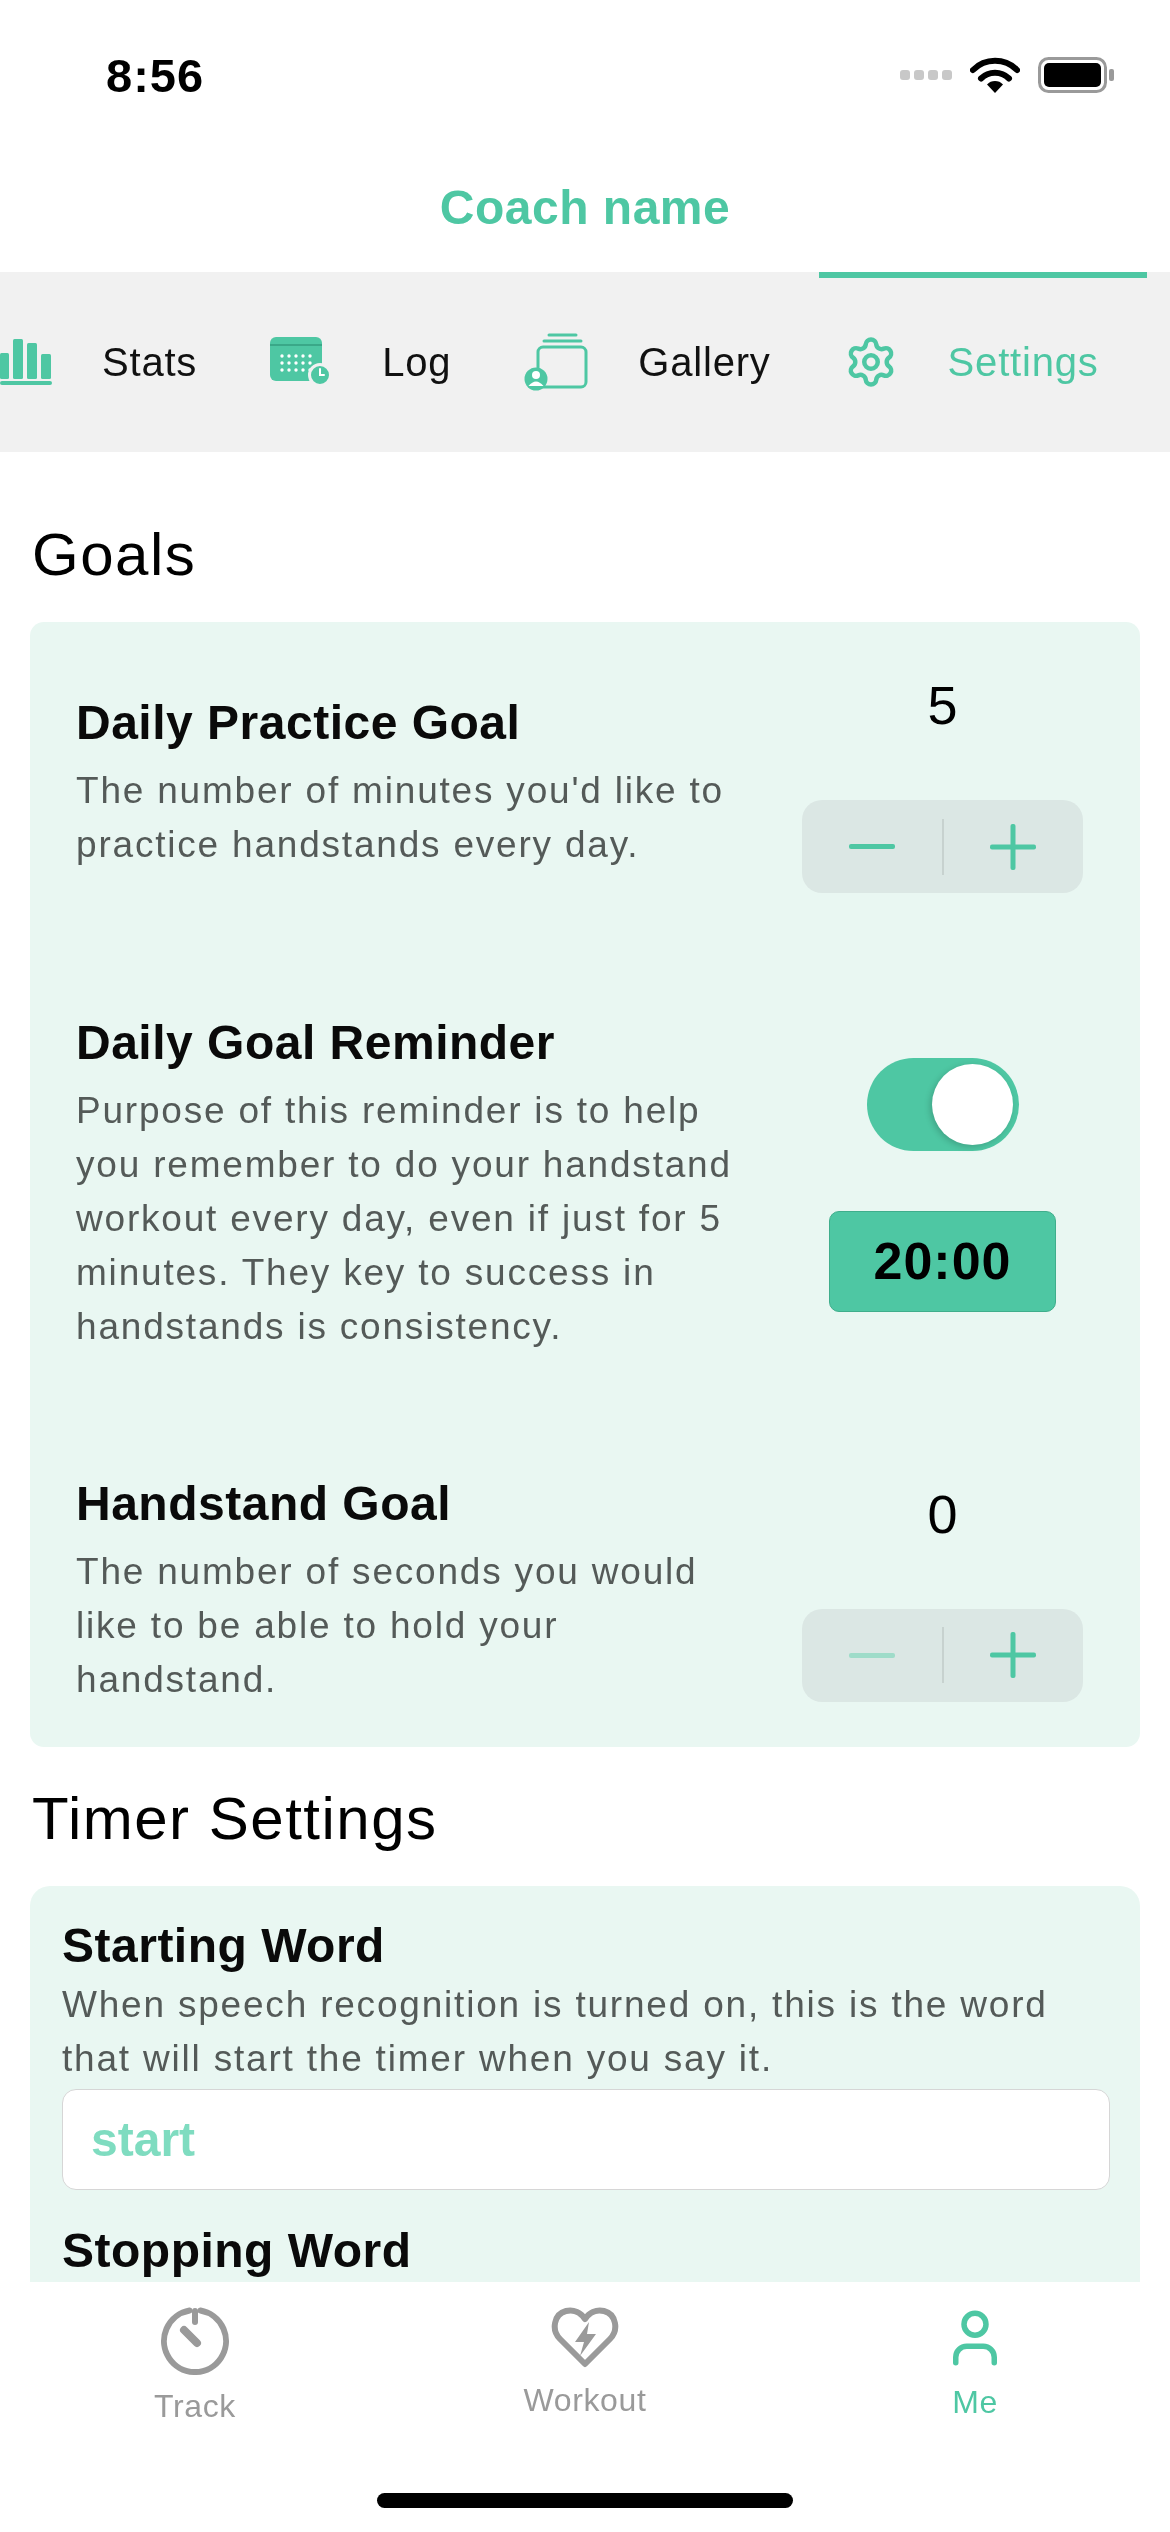 Image resolution: width=1170 pixels, height=2532 pixels. What do you see at coordinates (995, 75) in the screenshot?
I see `wifi-icon` at bounding box center [995, 75].